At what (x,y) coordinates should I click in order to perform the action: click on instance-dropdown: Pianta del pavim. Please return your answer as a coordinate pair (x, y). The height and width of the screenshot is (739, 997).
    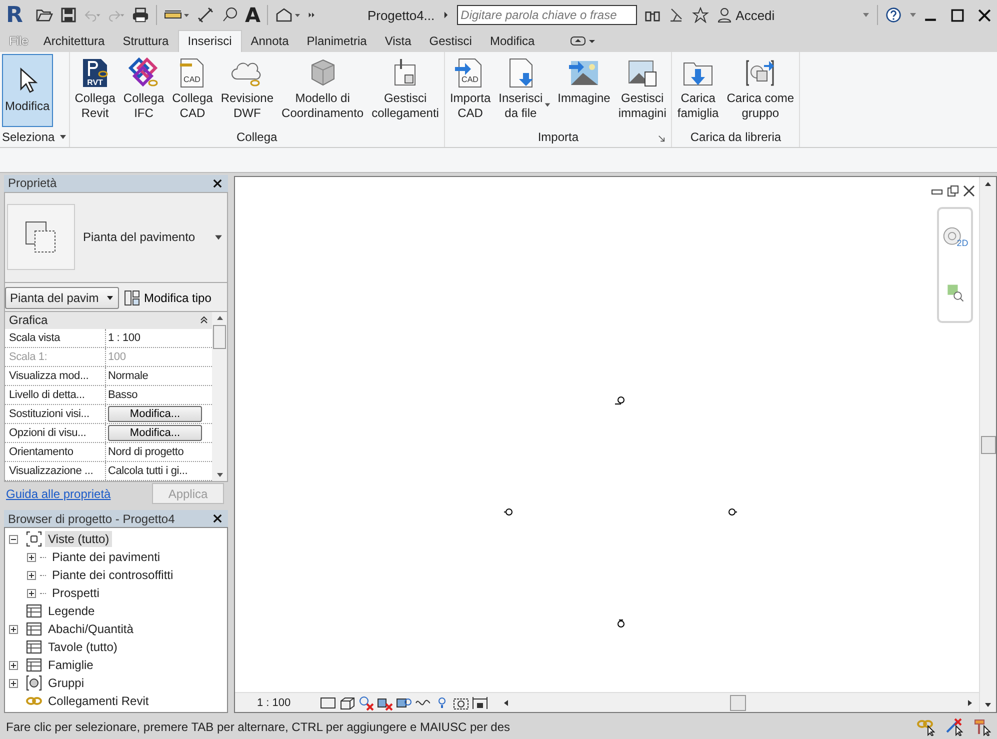
    Looking at the image, I should click on (62, 297).